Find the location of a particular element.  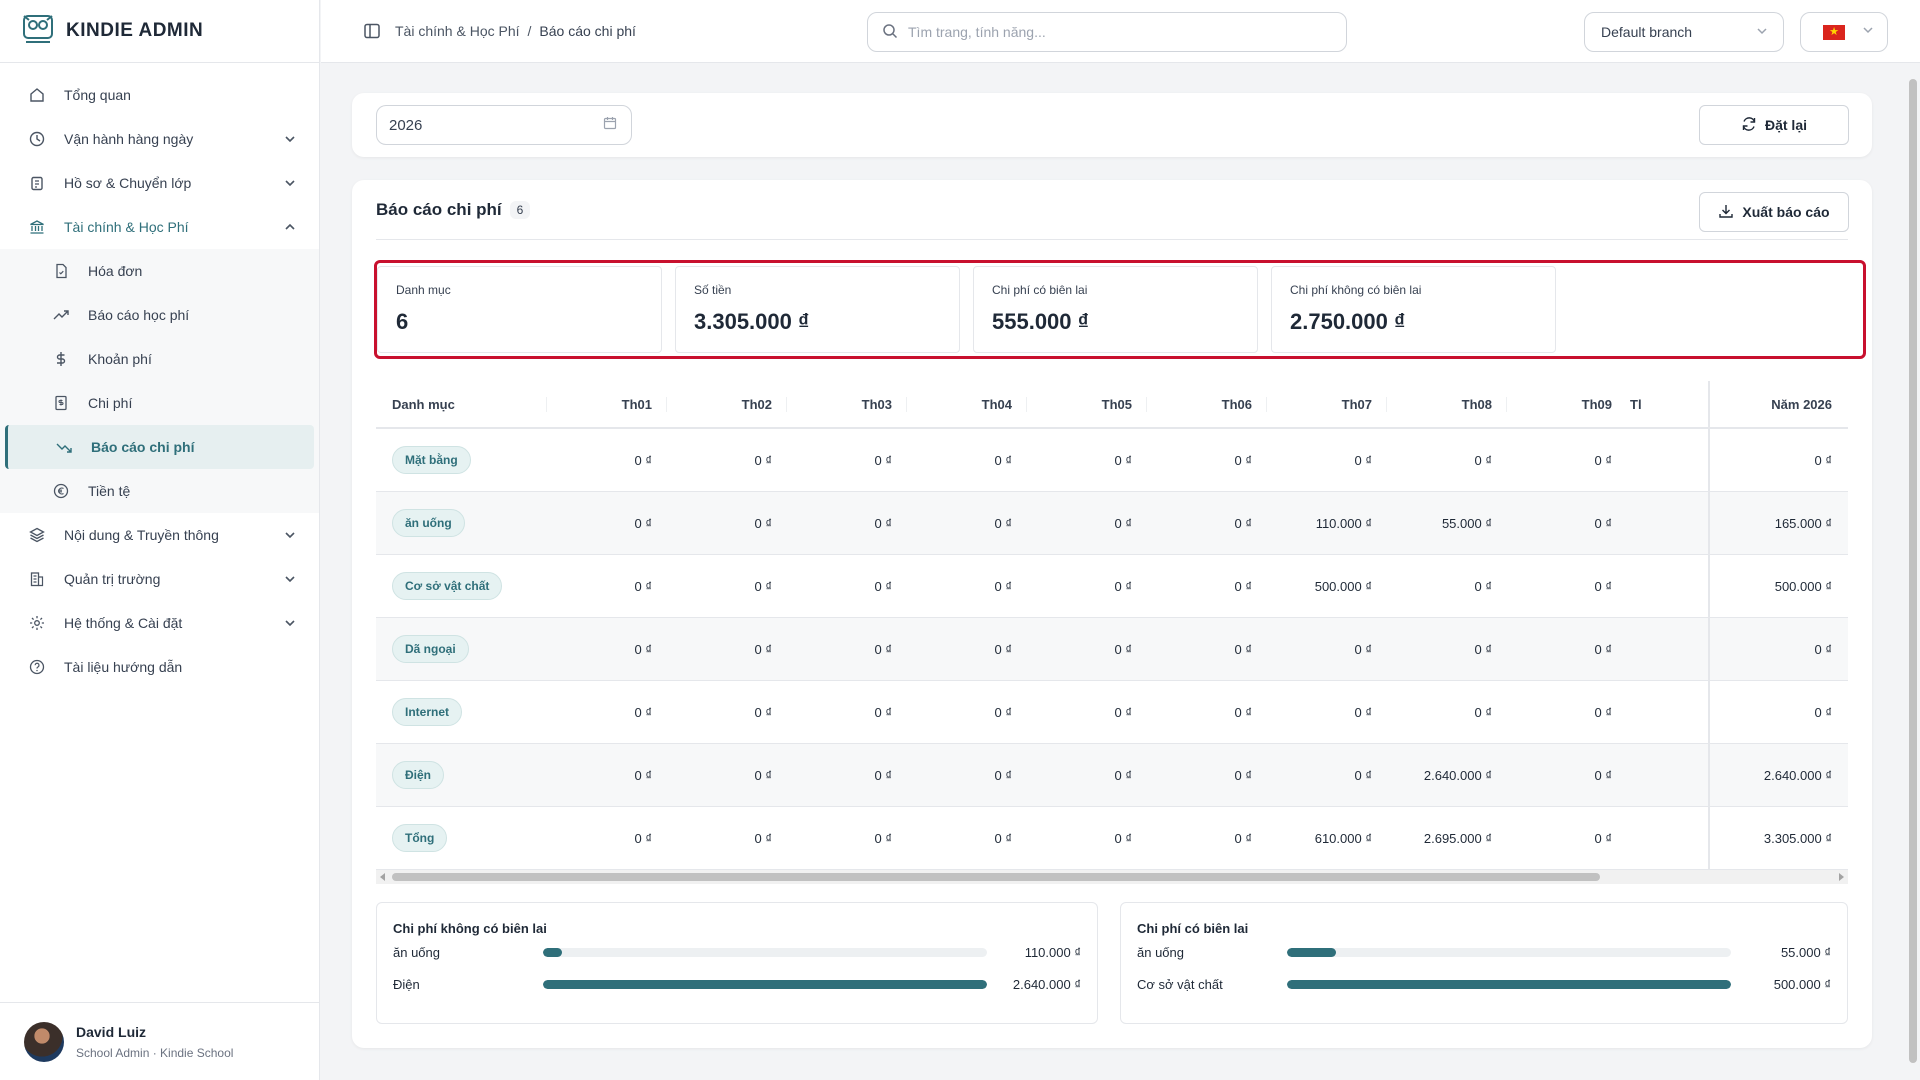

dollar-icon is located at coordinates (61, 359).